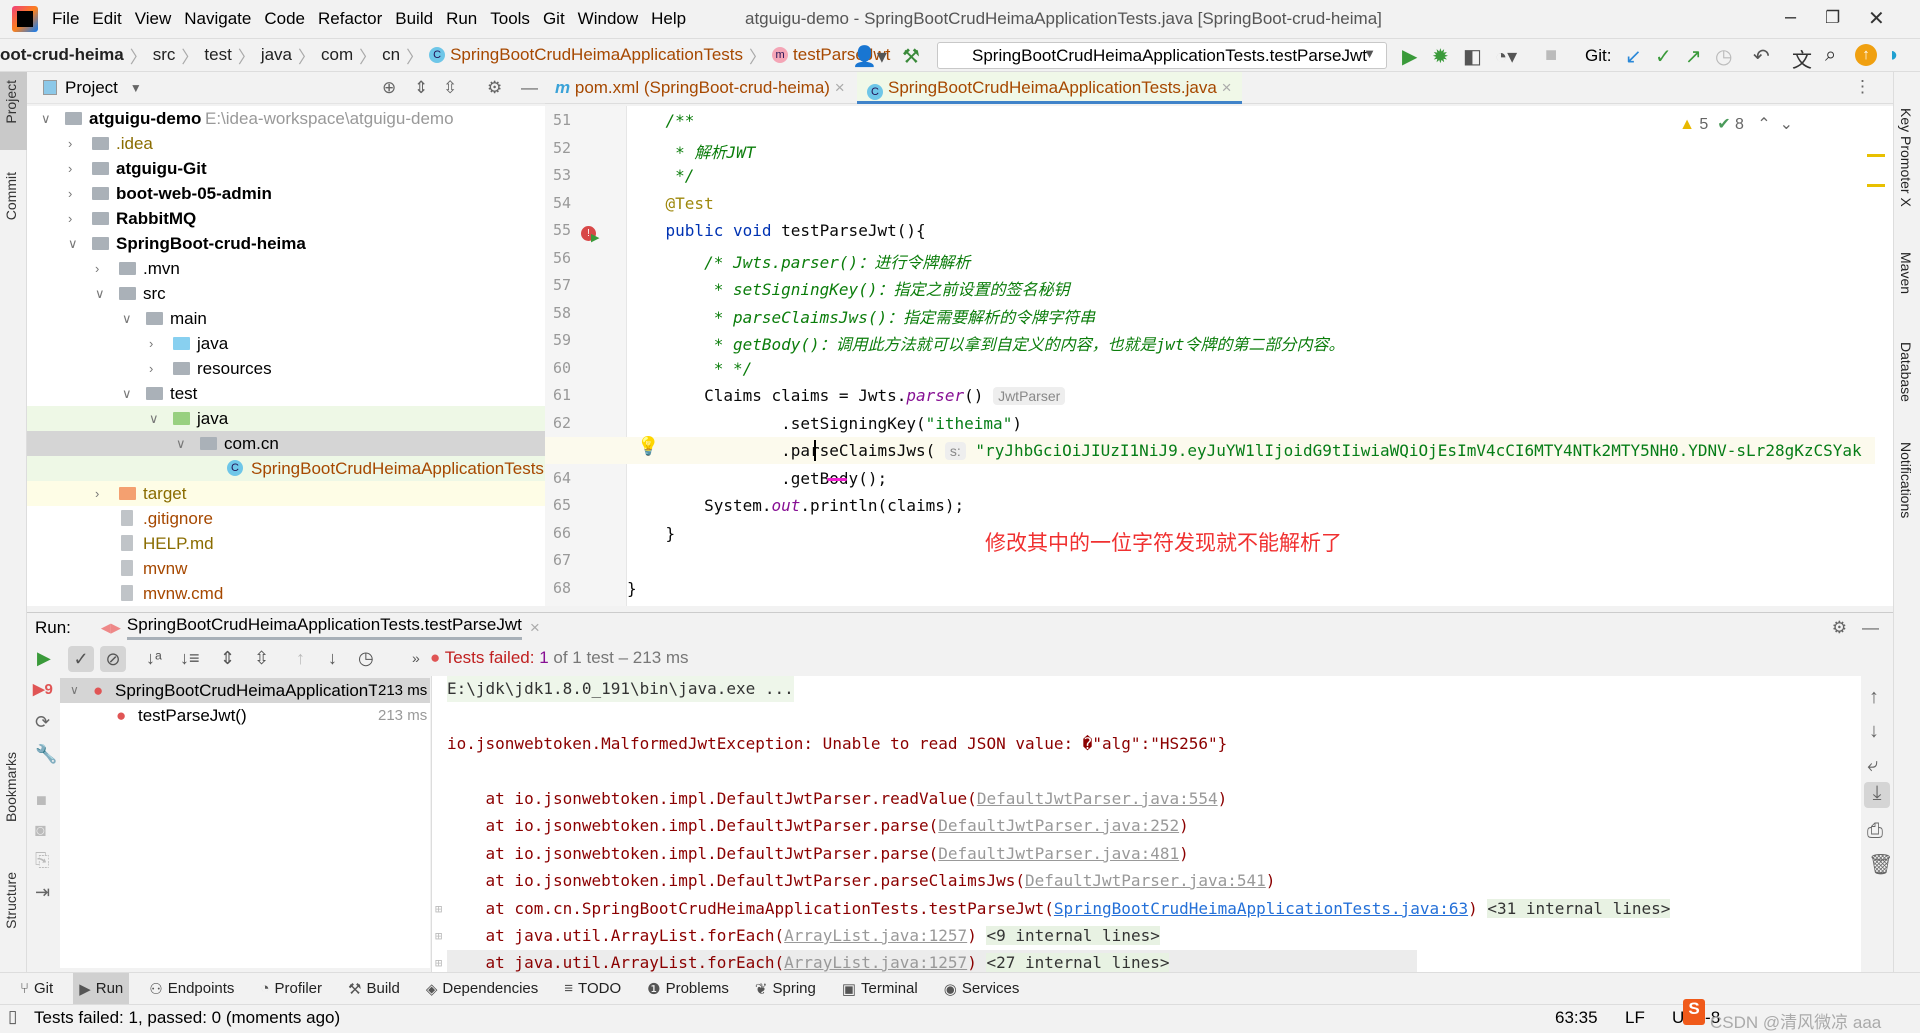  Describe the element at coordinates (911, 56) in the screenshot. I see `build-hammer-icon: ⚒` at that location.